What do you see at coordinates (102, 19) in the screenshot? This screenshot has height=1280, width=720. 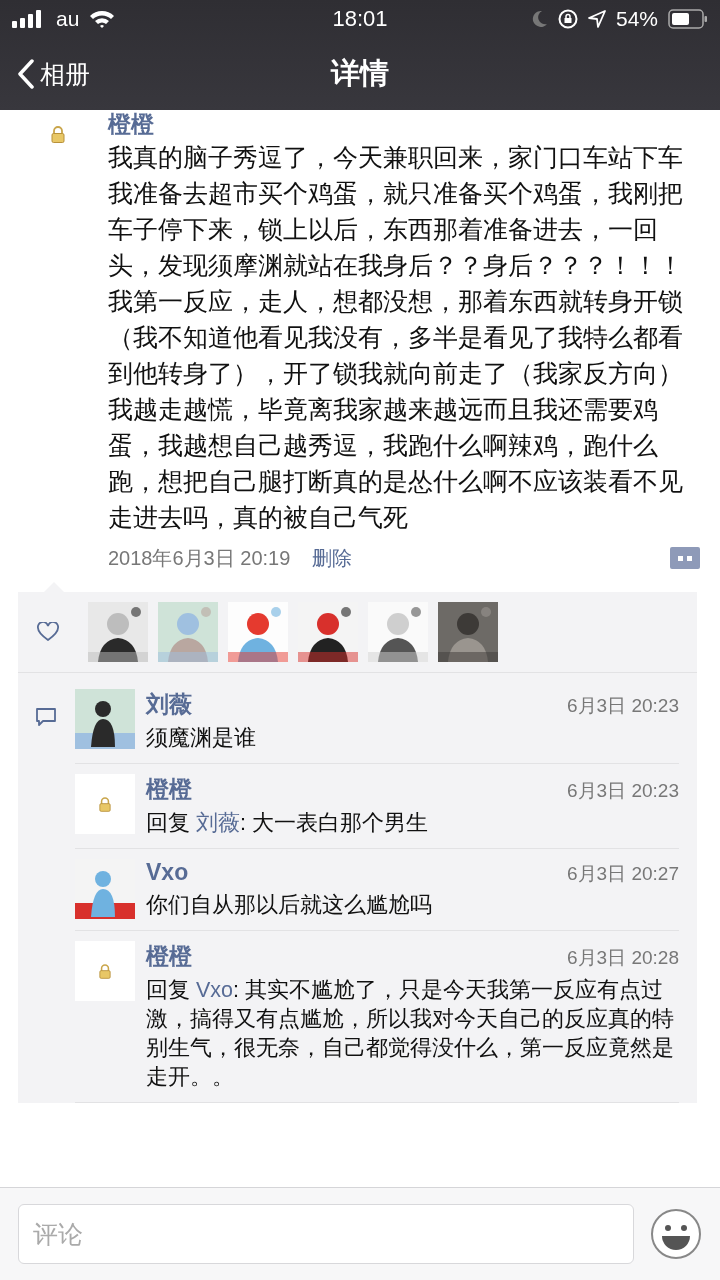 I see `wifi-icon` at bounding box center [102, 19].